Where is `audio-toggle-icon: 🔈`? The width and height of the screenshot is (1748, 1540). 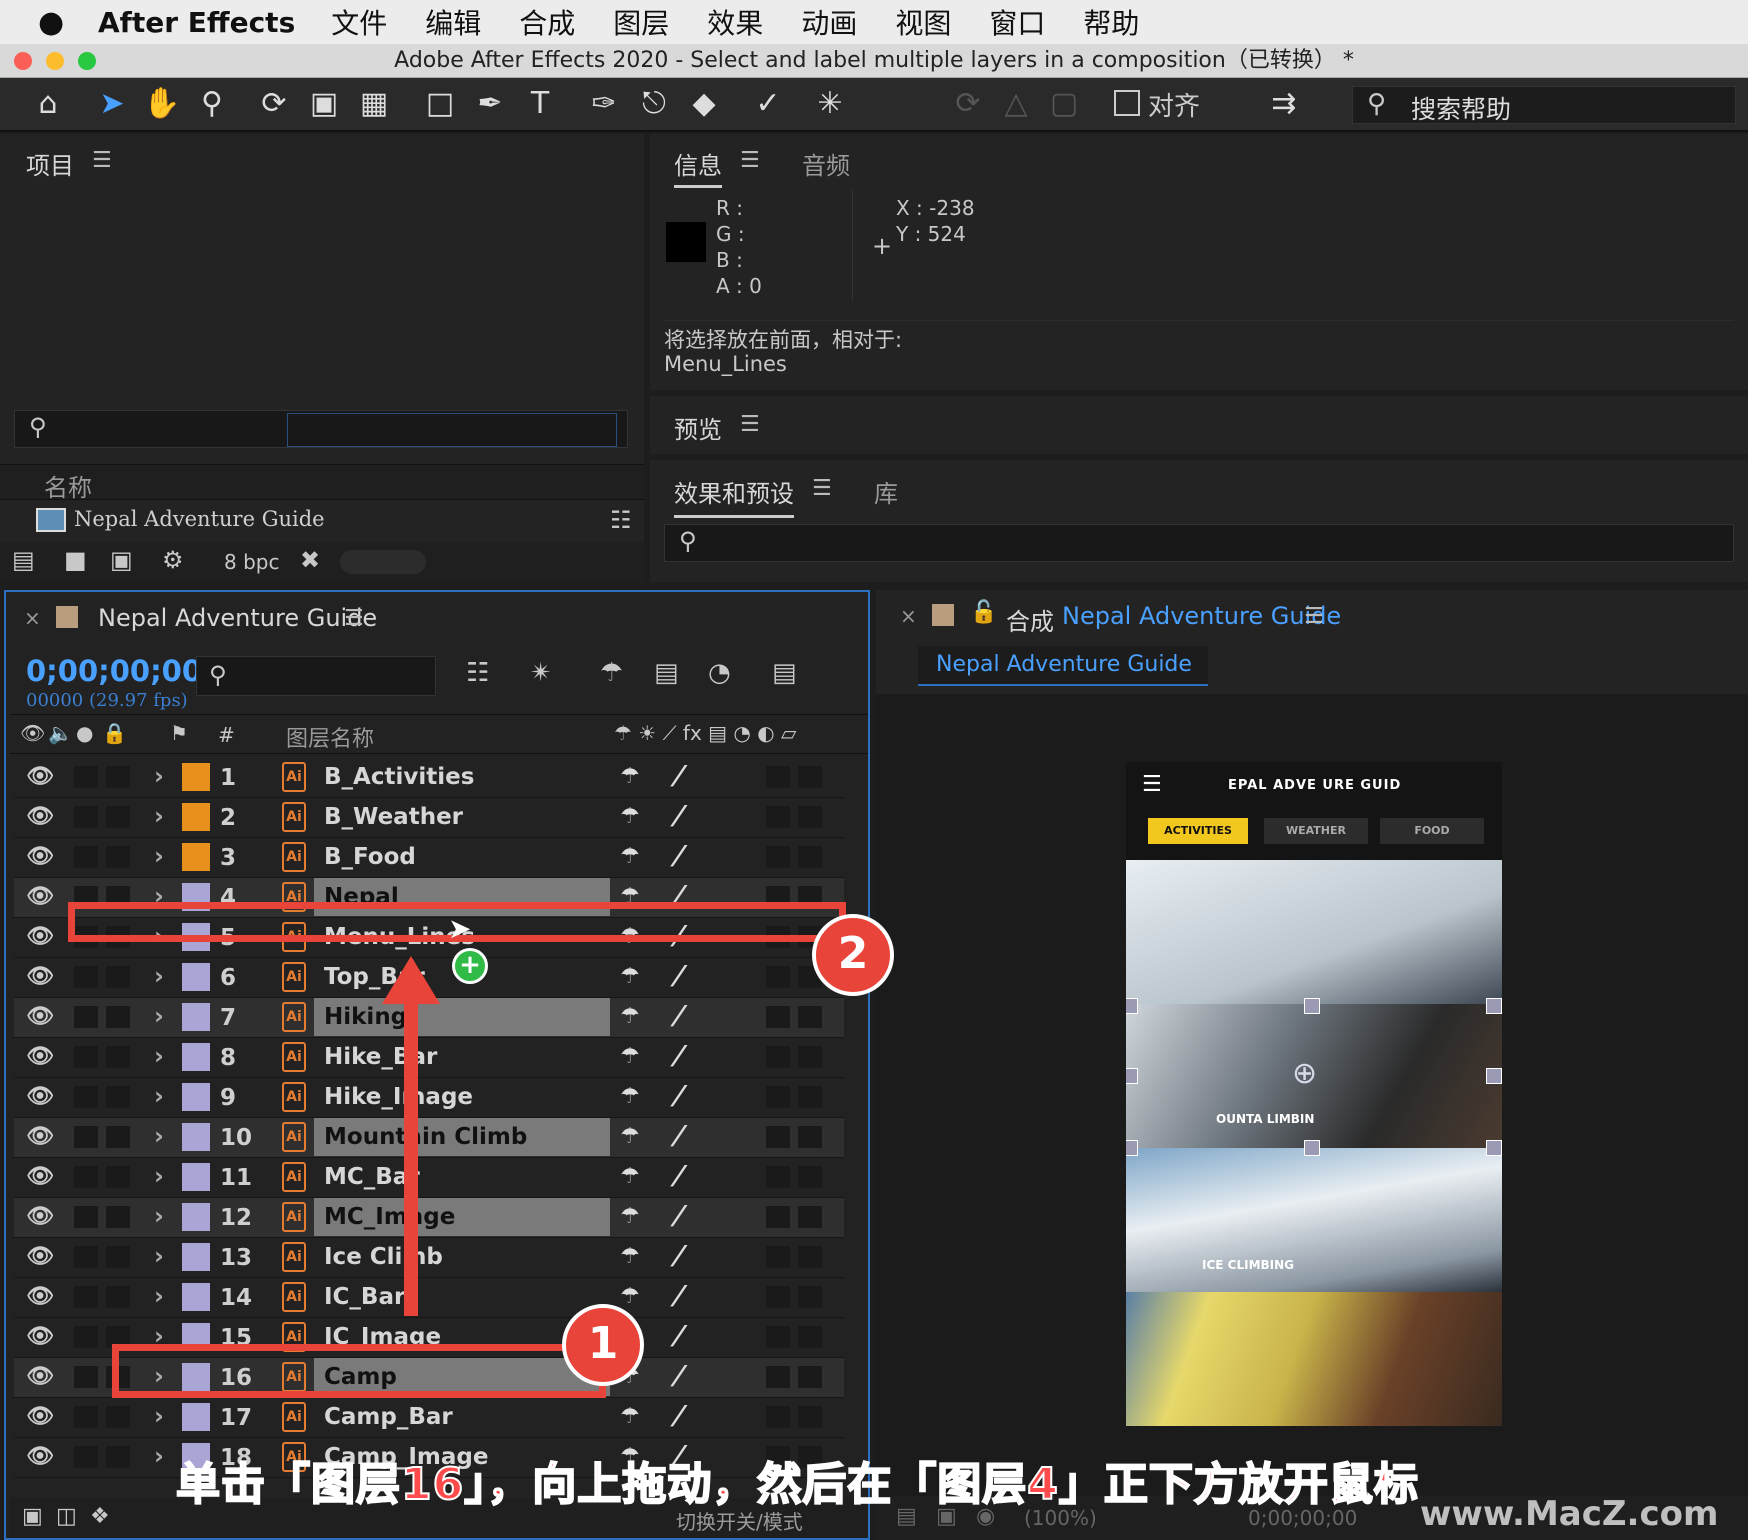 audio-toggle-icon: 🔈 is located at coordinates (60, 733).